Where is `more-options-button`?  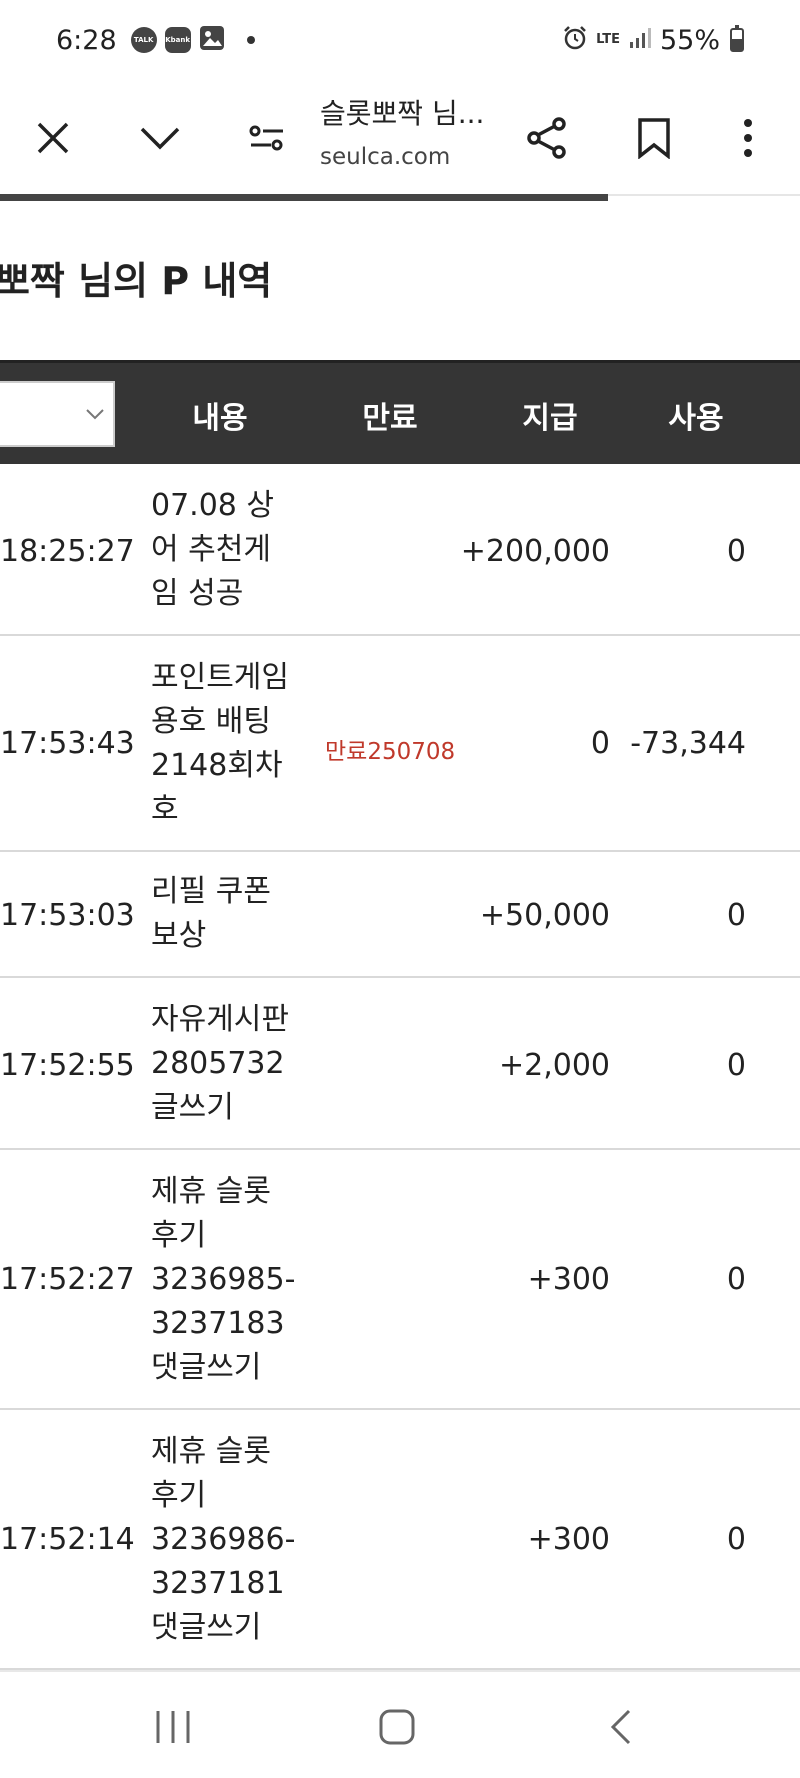
more-options-button is located at coordinates (748, 138).